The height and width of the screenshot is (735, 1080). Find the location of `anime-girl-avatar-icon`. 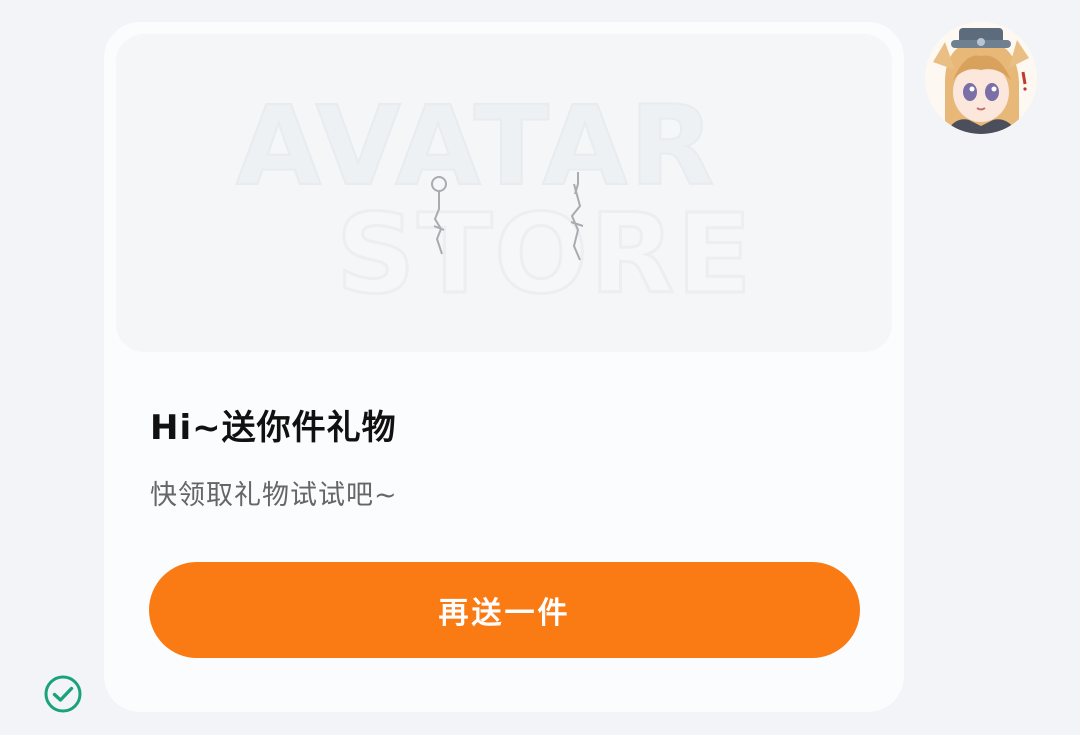

anime-girl-avatar-icon is located at coordinates (981, 78).